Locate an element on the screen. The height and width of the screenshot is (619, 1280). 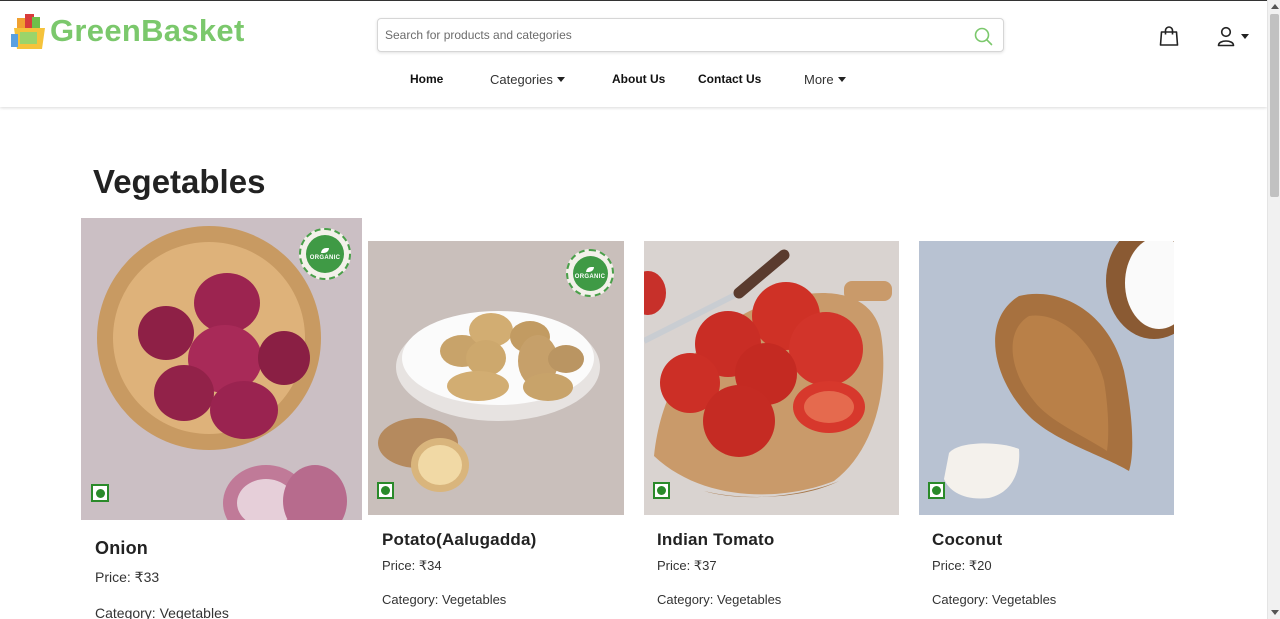
nav-home: Home is located at coordinates (426, 79).